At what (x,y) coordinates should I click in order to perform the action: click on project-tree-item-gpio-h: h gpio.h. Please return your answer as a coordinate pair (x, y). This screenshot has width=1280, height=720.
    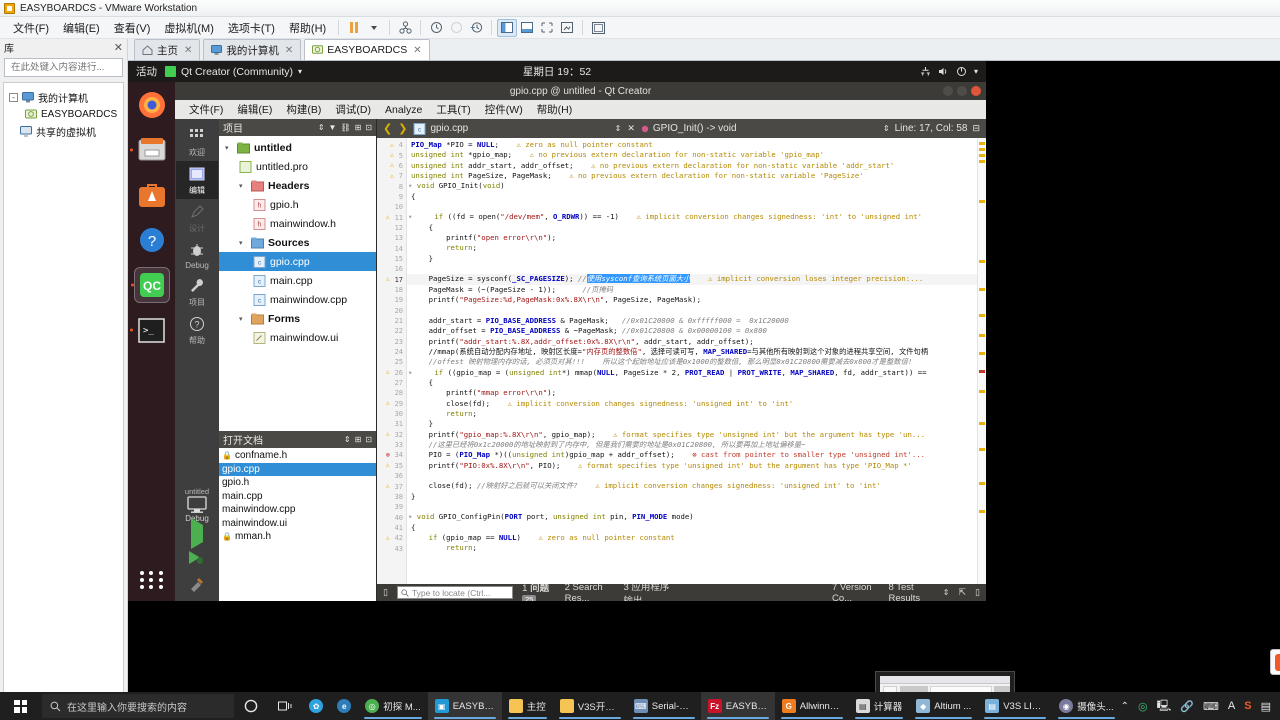
    Looking at the image, I should click on (297, 204).